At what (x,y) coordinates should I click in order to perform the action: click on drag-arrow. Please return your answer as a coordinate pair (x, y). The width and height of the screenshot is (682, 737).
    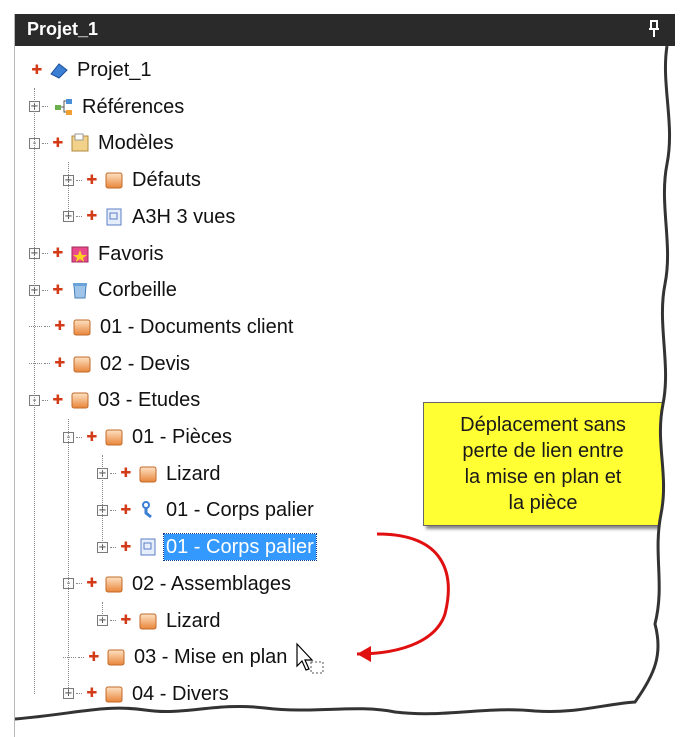
    Looking at the image, I should click on (403, 594).